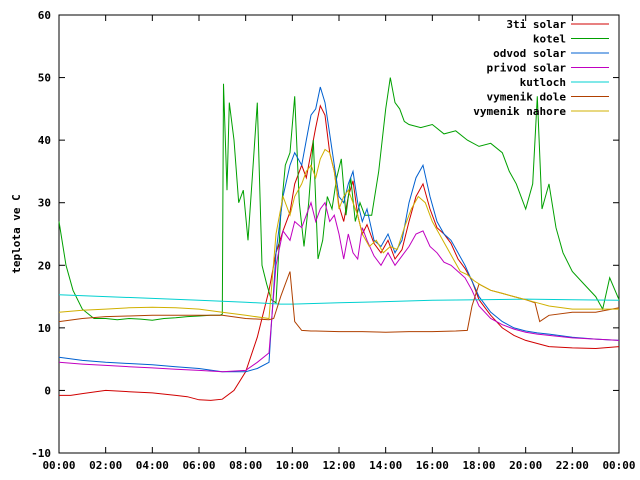 The width and height of the screenshot is (640, 480). Describe the element at coordinates (44, 265) in the screenshot. I see `y-tick-label: 20` at that location.